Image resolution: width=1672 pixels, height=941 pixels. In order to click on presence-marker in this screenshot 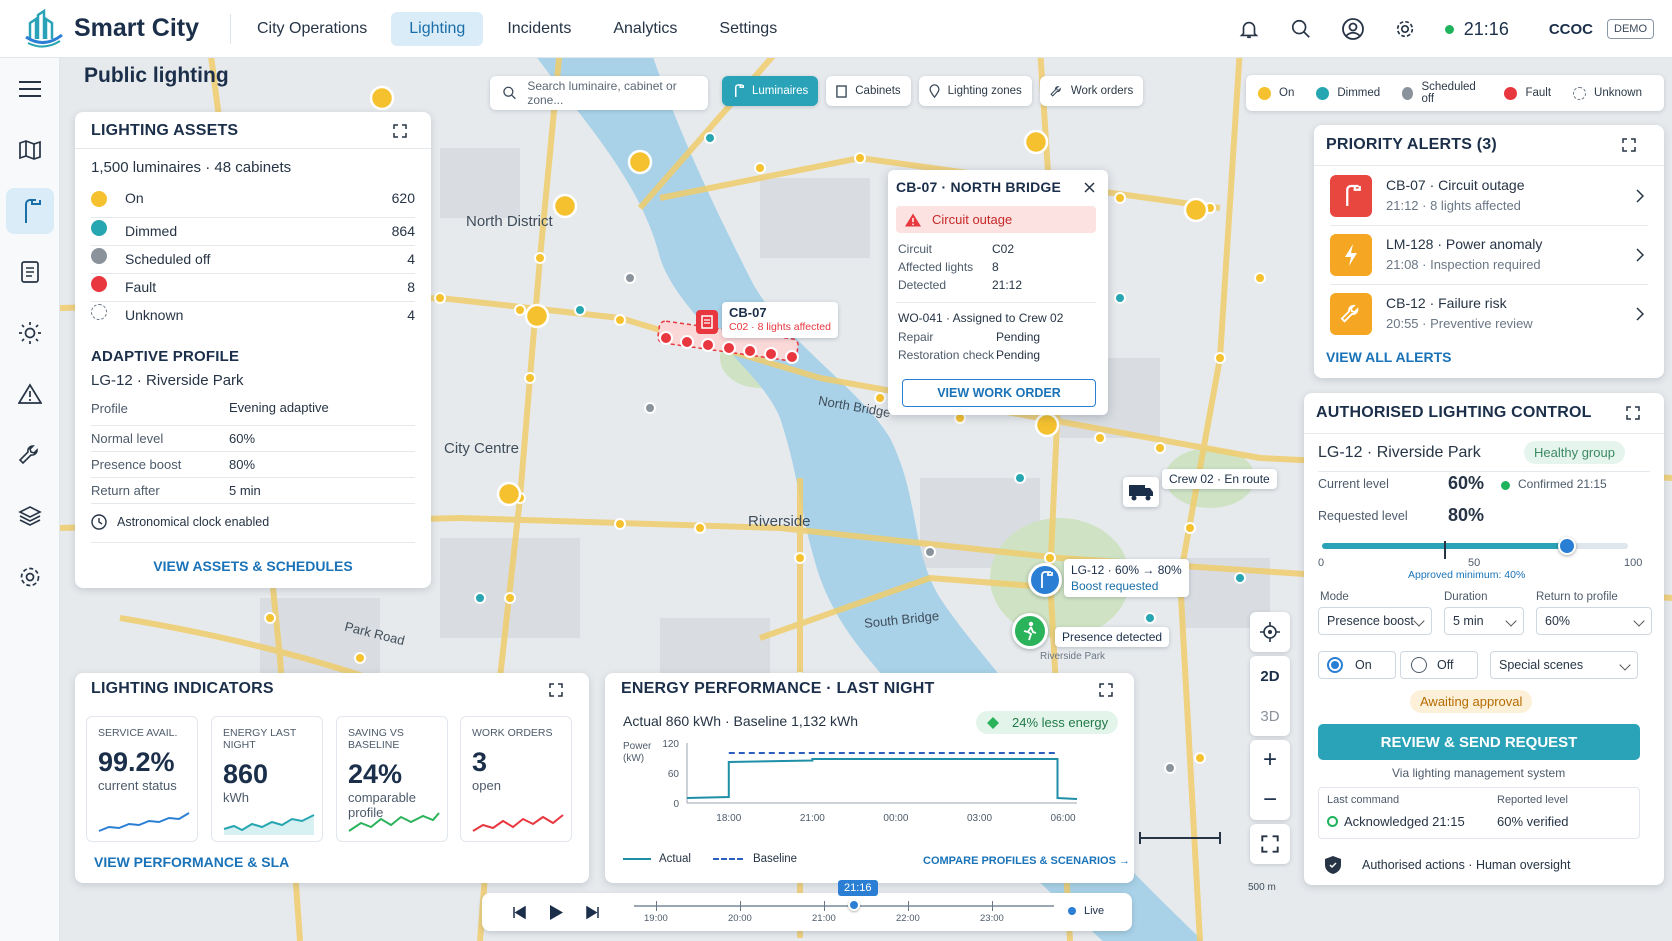, I will do `click(1030, 631)`.